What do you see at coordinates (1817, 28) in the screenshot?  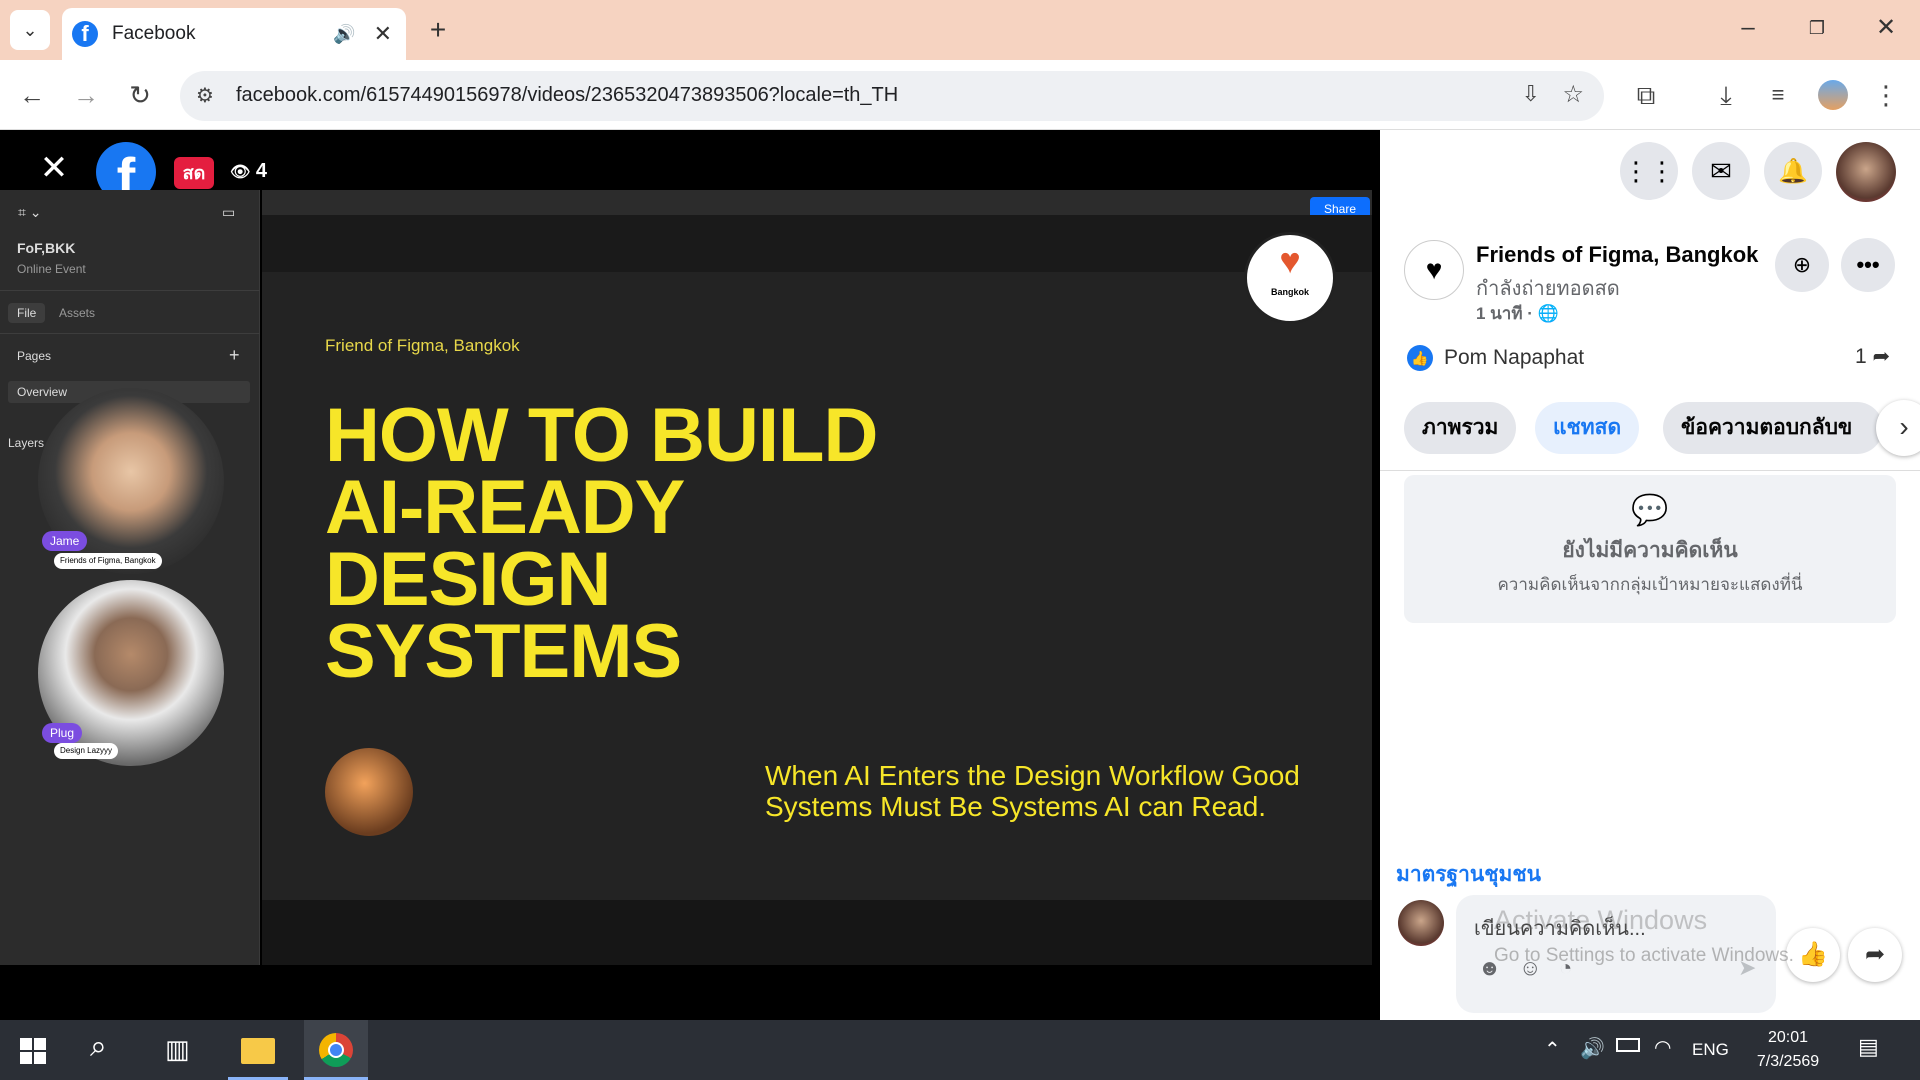 I see `restore-icon: ❐` at bounding box center [1817, 28].